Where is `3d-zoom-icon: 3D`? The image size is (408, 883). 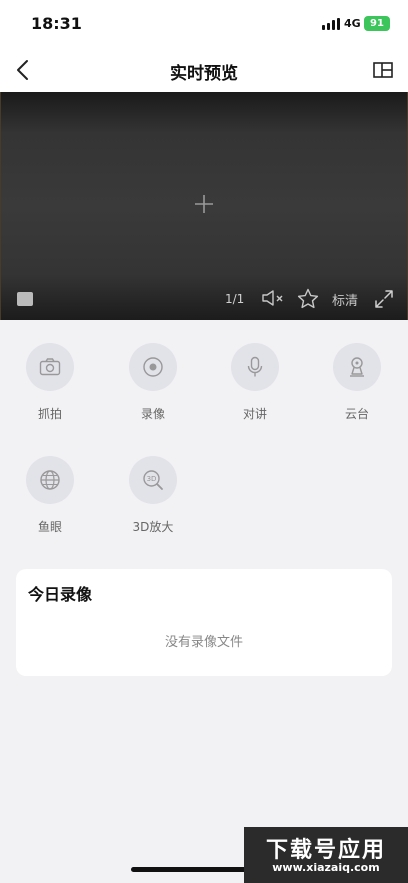
3d-zoom-icon: 3D is located at coordinates (153, 480).